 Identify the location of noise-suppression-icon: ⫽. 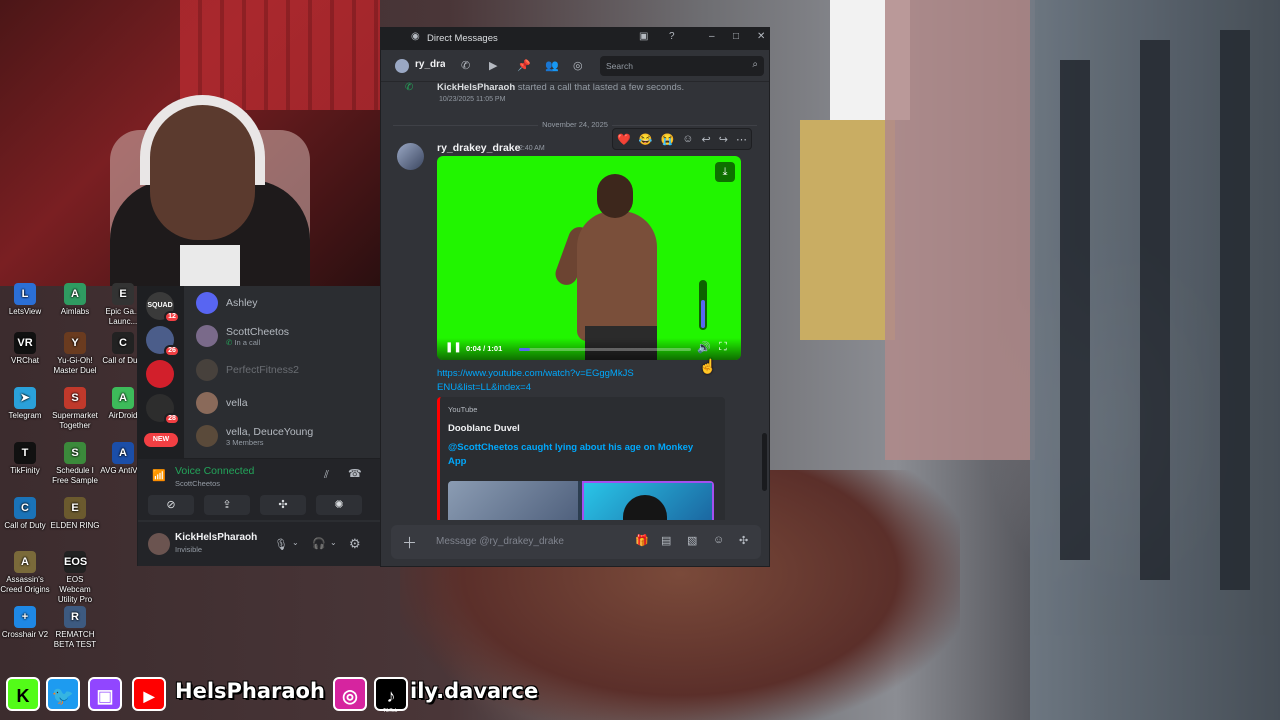
(326, 475).